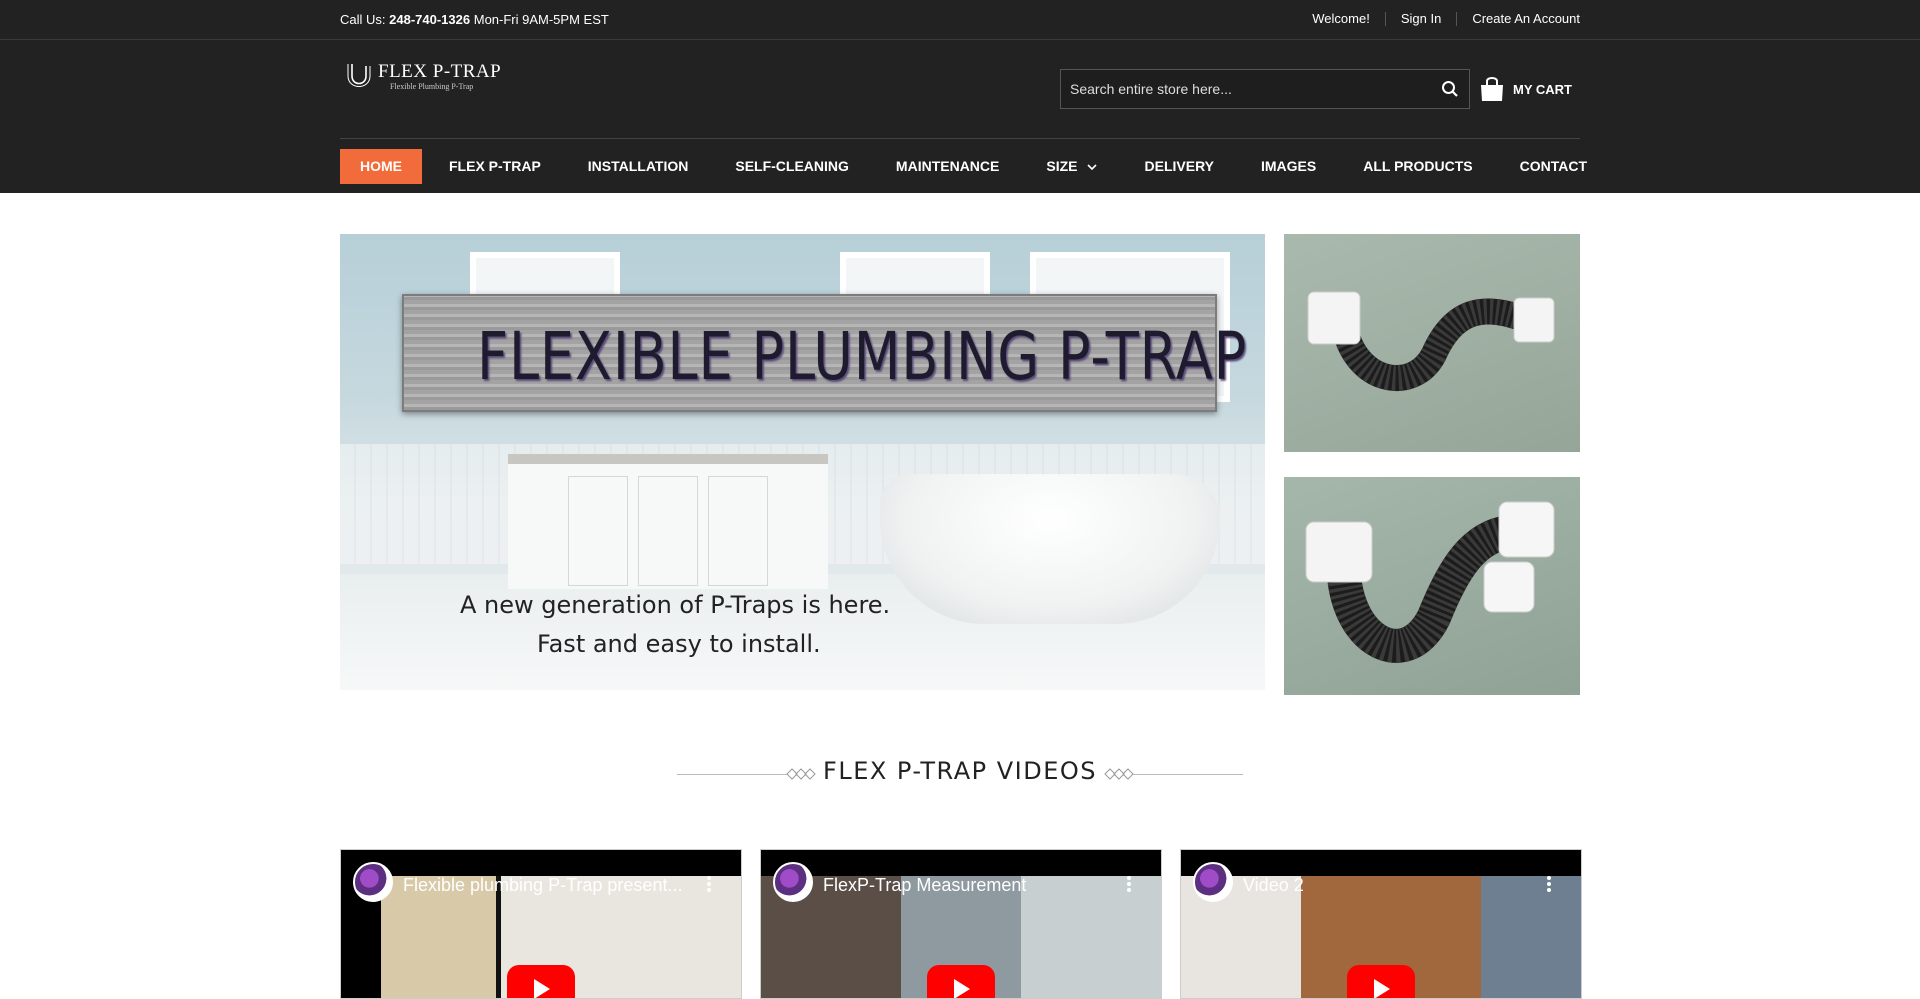  I want to click on create-account-link: Create An Account, so click(1518, 19).